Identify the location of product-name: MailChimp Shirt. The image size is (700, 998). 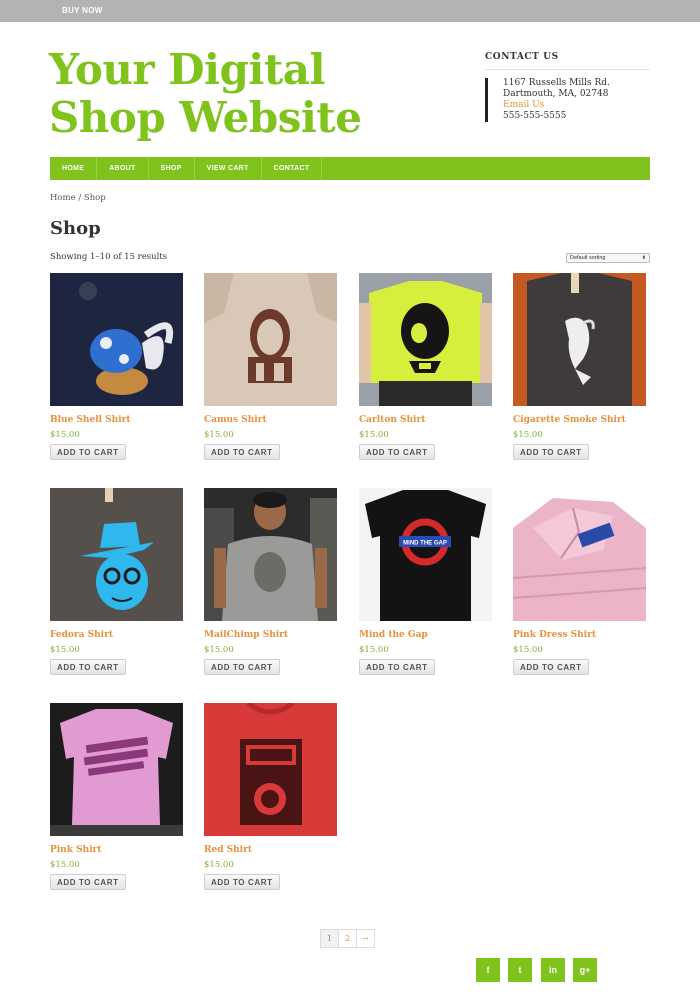
(270, 635).